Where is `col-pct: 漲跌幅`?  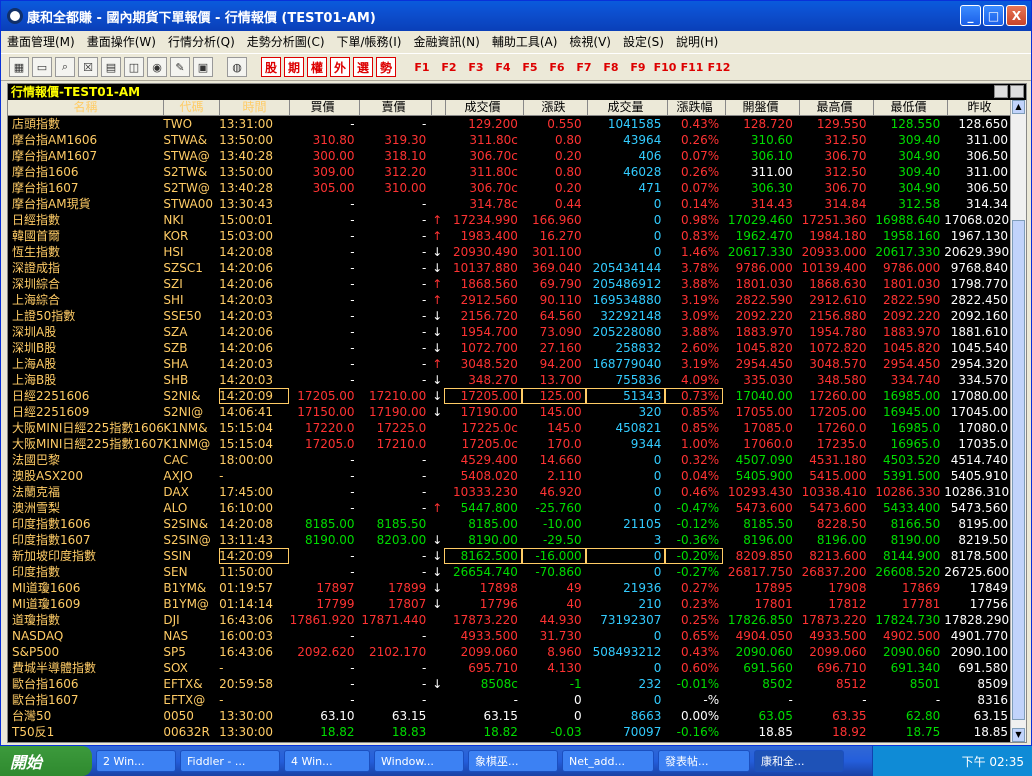 col-pct: 漲跌幅 is located at coordinates (697, 108).